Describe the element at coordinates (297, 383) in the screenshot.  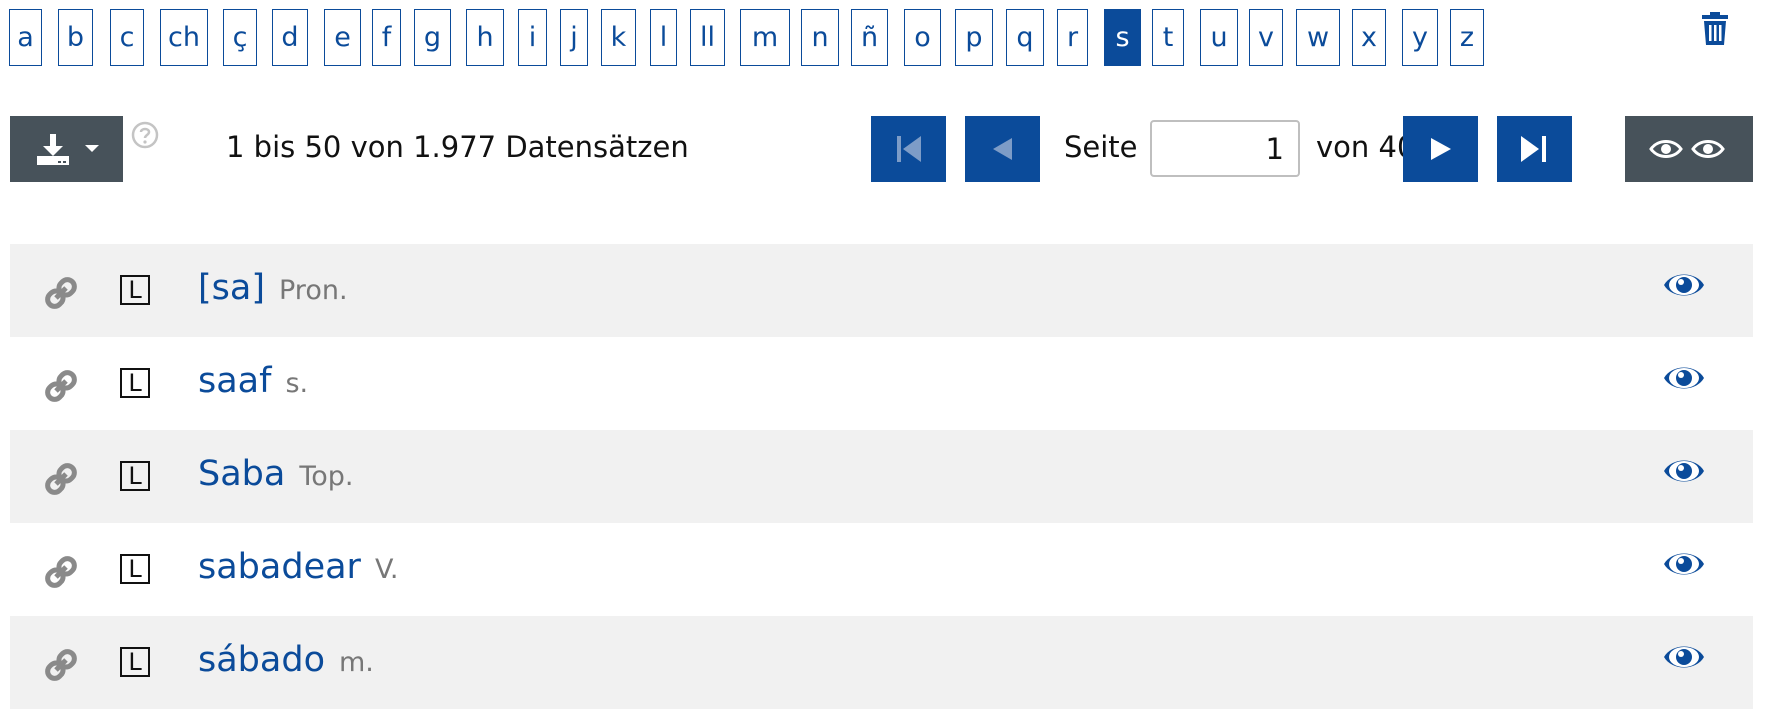
I see `part-of-speech: s.` at that location.